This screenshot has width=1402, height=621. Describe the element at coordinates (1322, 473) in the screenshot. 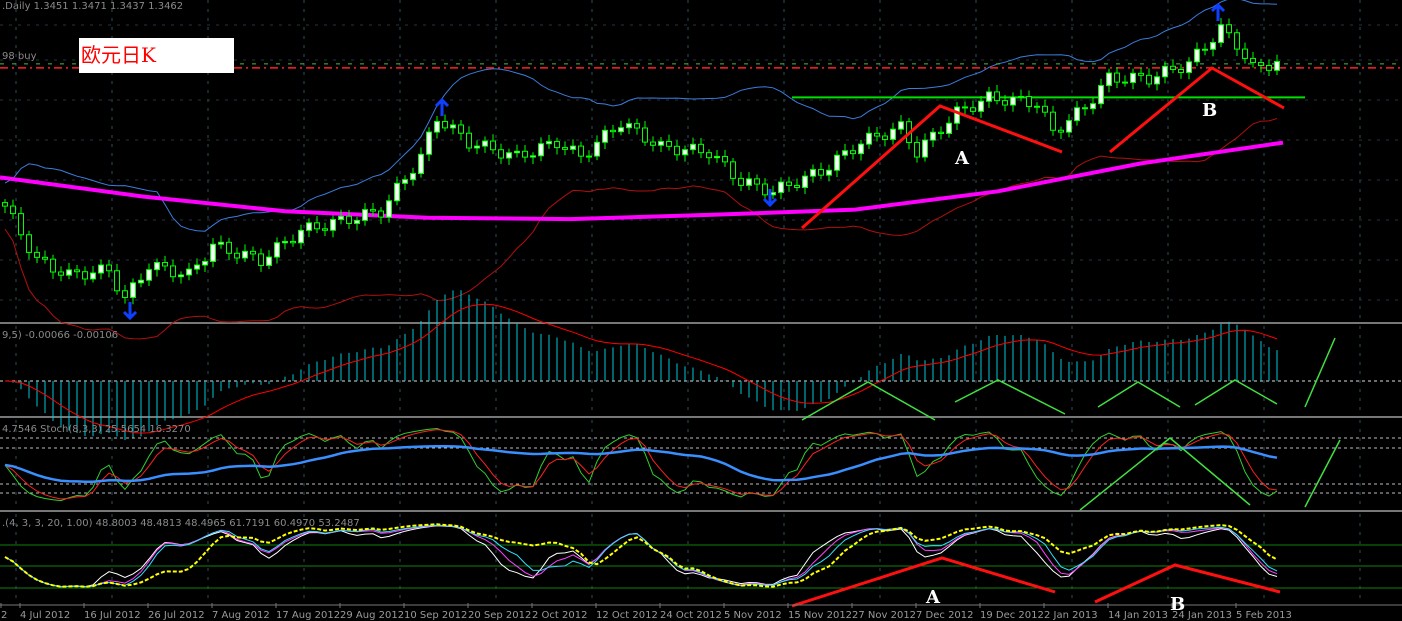

I see `stoch-trend-line` at that location.